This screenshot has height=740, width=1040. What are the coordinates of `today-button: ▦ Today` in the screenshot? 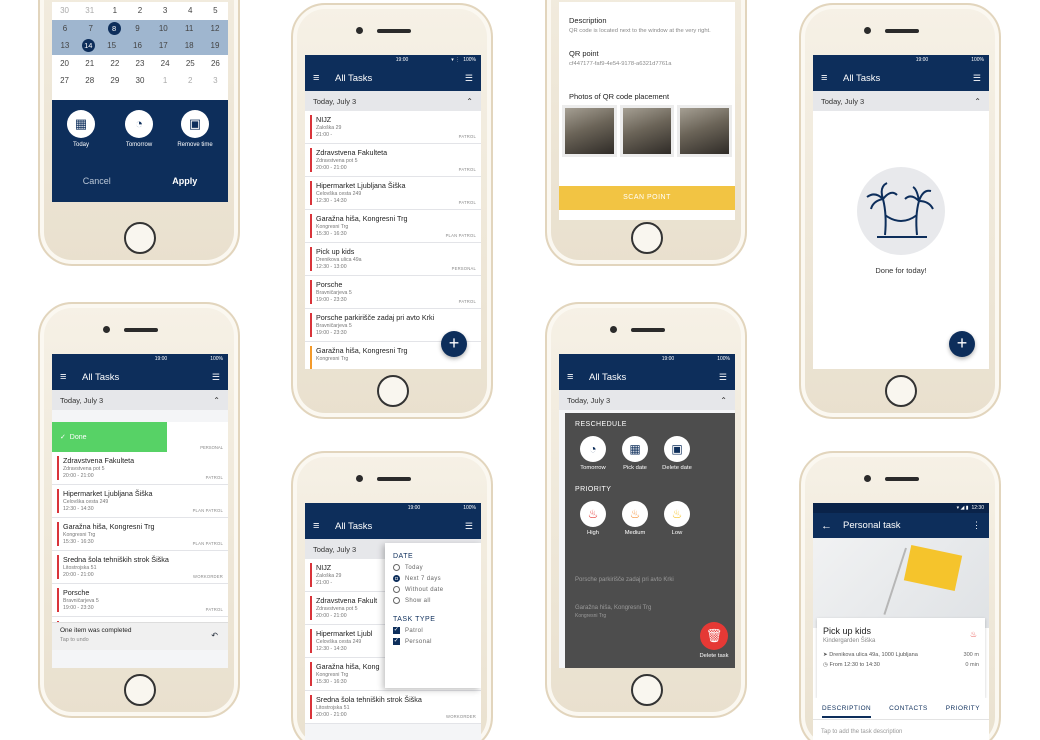 It's located at (81, 129).